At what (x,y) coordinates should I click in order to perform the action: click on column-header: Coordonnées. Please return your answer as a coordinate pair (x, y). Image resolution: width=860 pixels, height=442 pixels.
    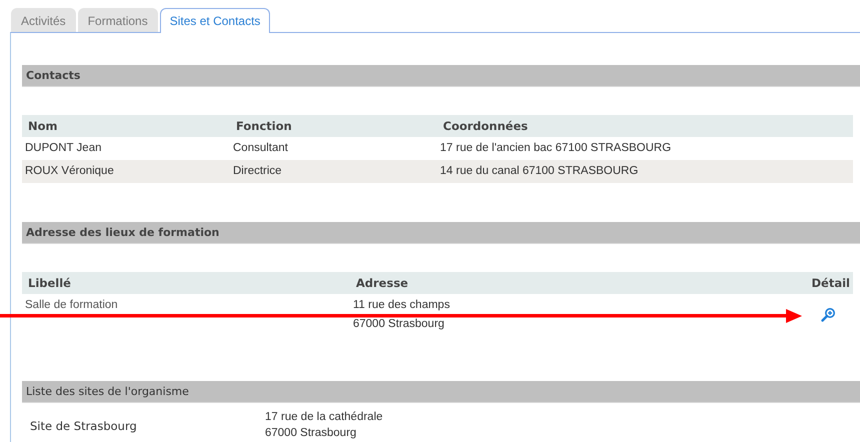
    Looking at the image, I should click on (645, 126).